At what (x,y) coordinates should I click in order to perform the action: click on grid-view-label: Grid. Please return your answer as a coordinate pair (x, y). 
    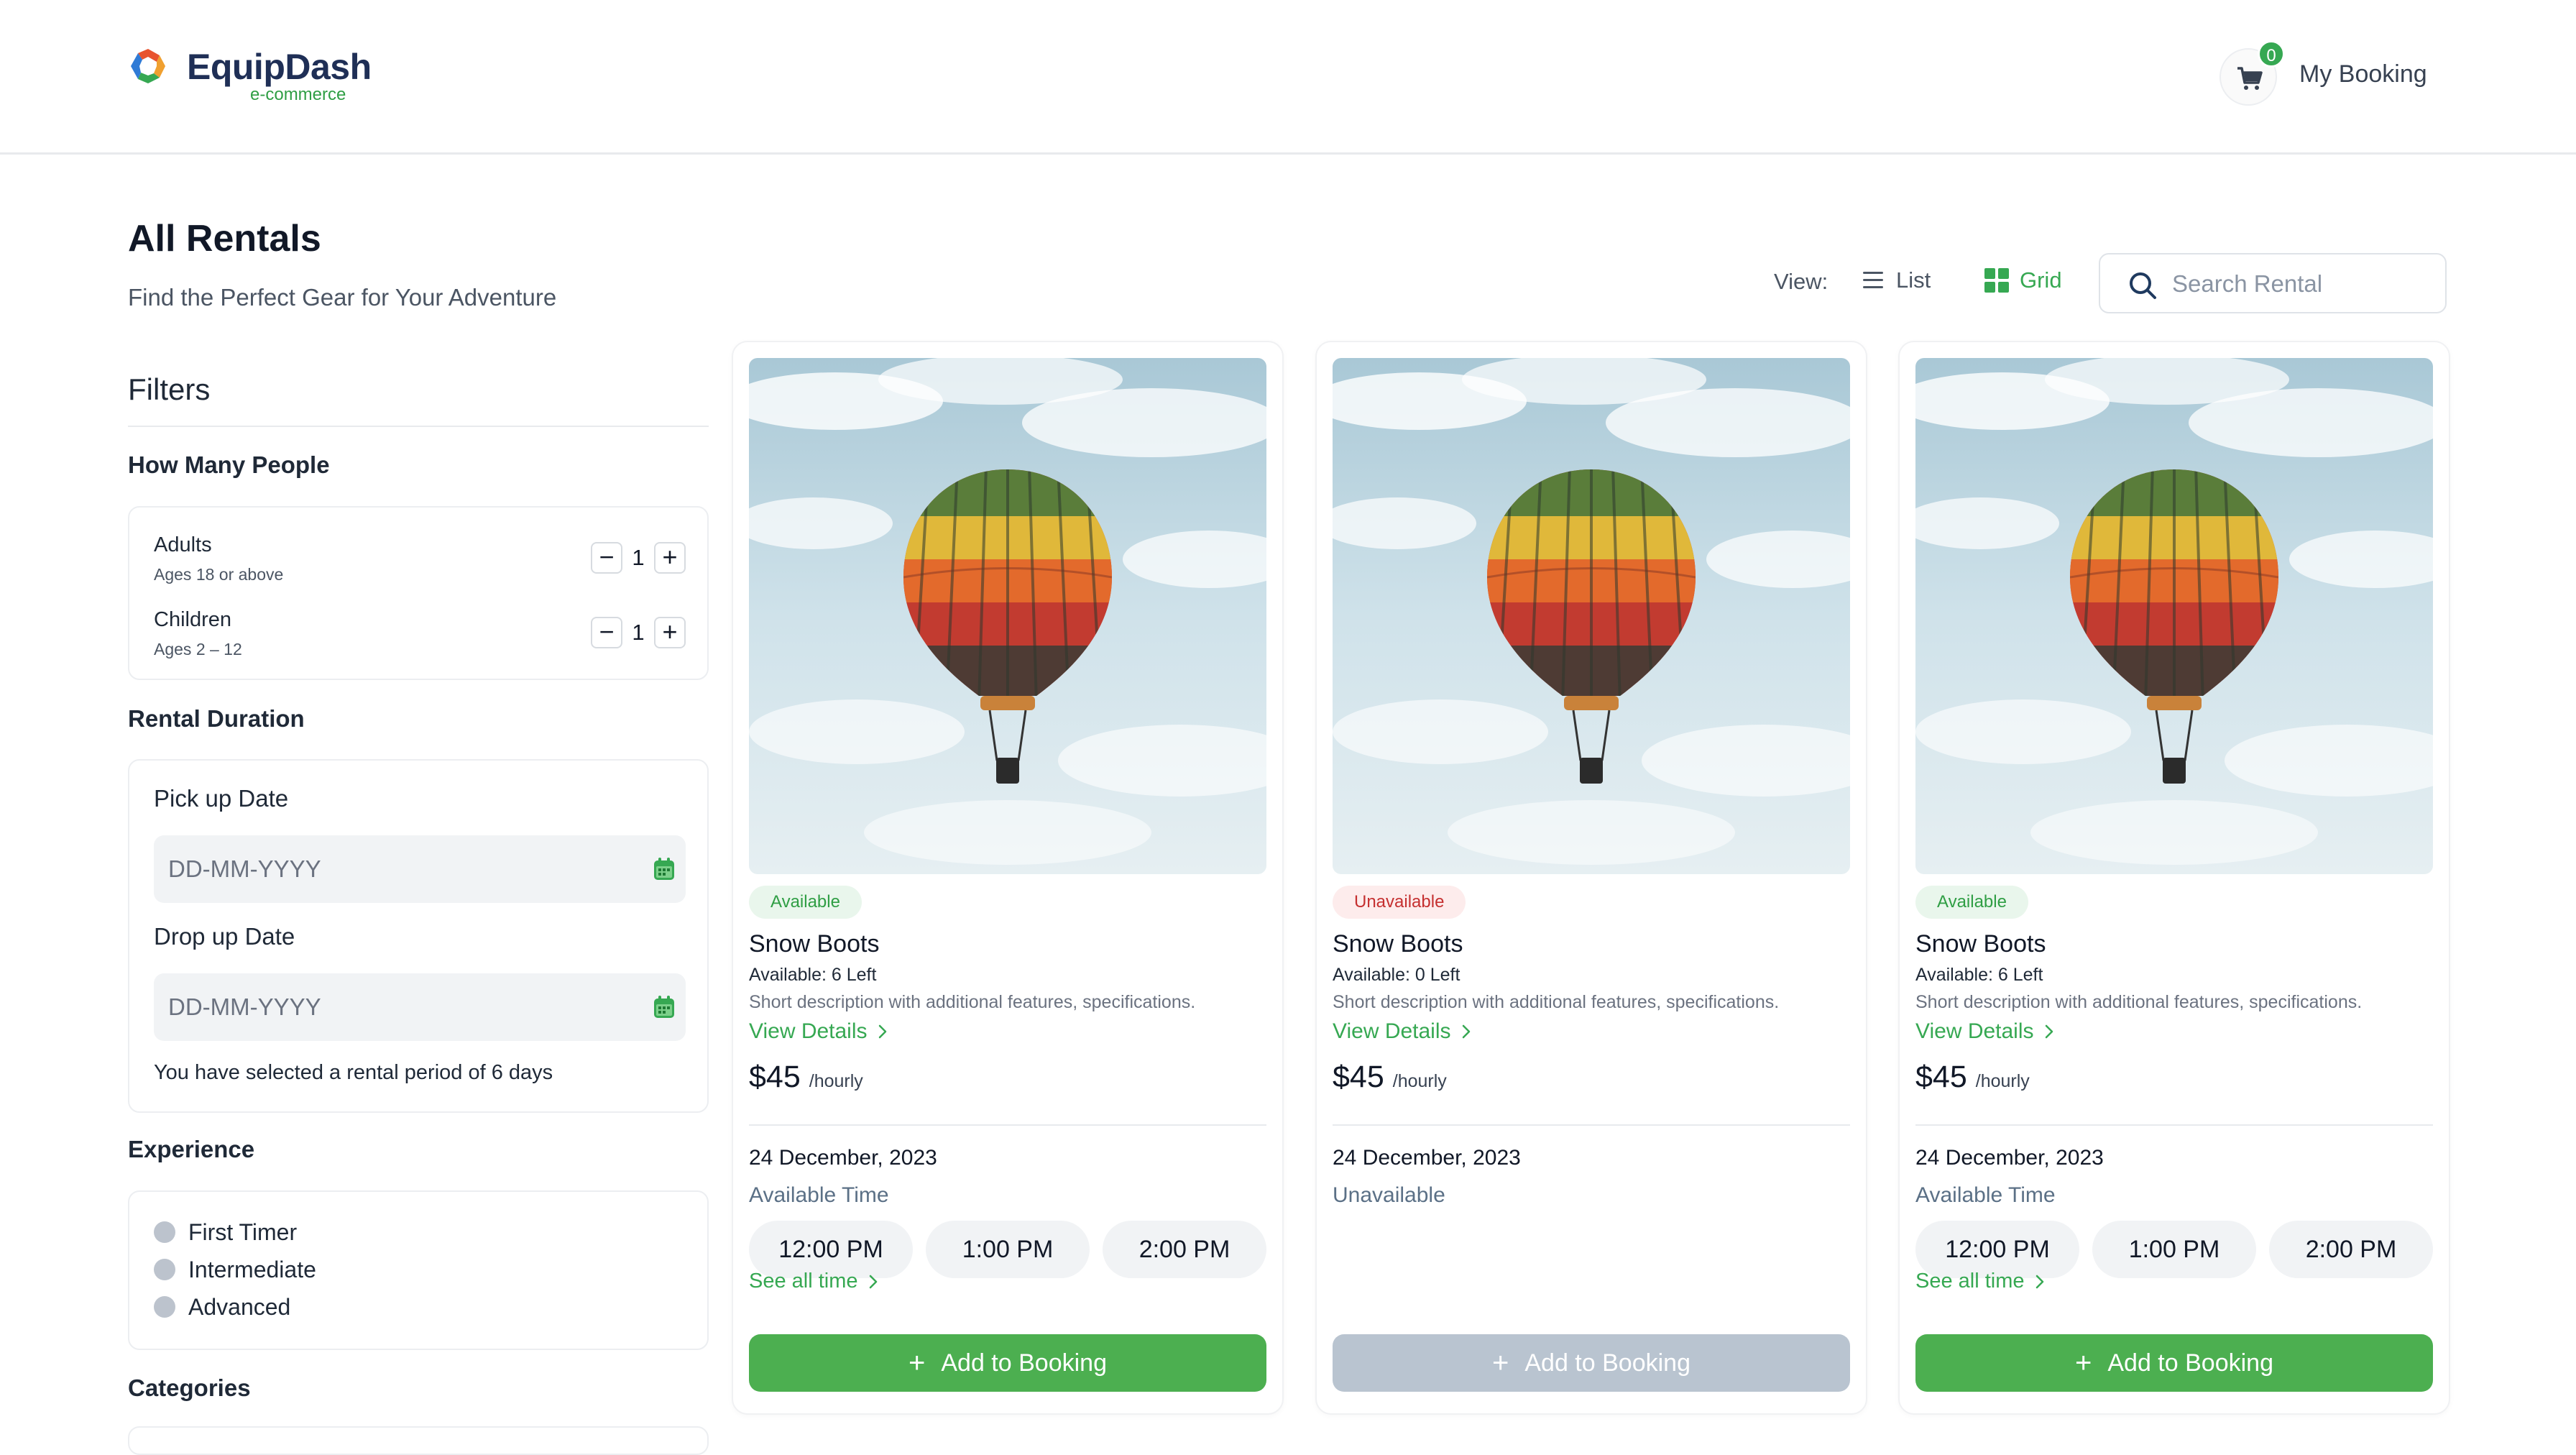
    Looking at the image, I should click on (2041, 280).